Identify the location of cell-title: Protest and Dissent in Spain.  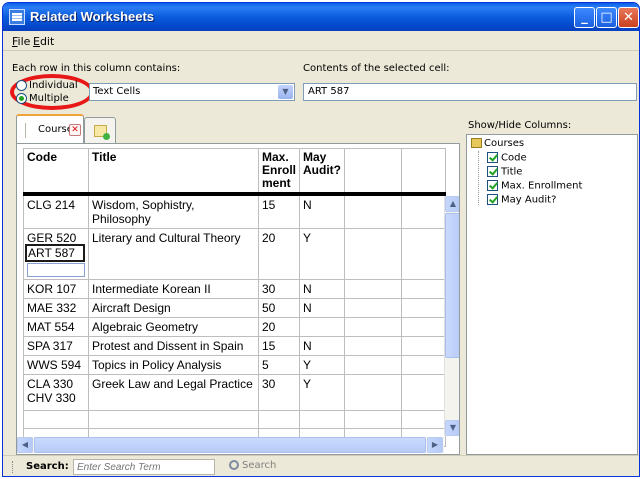
(173, 346).